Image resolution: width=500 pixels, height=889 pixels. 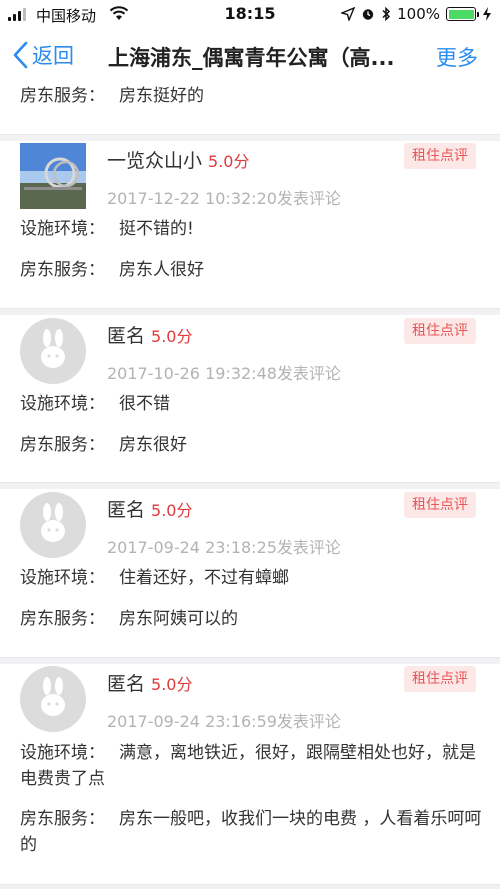 What do you see at coordinates (487, 14) in the screenshot?
I see `charging-bolt-icon` at bounding box center [487, 14].